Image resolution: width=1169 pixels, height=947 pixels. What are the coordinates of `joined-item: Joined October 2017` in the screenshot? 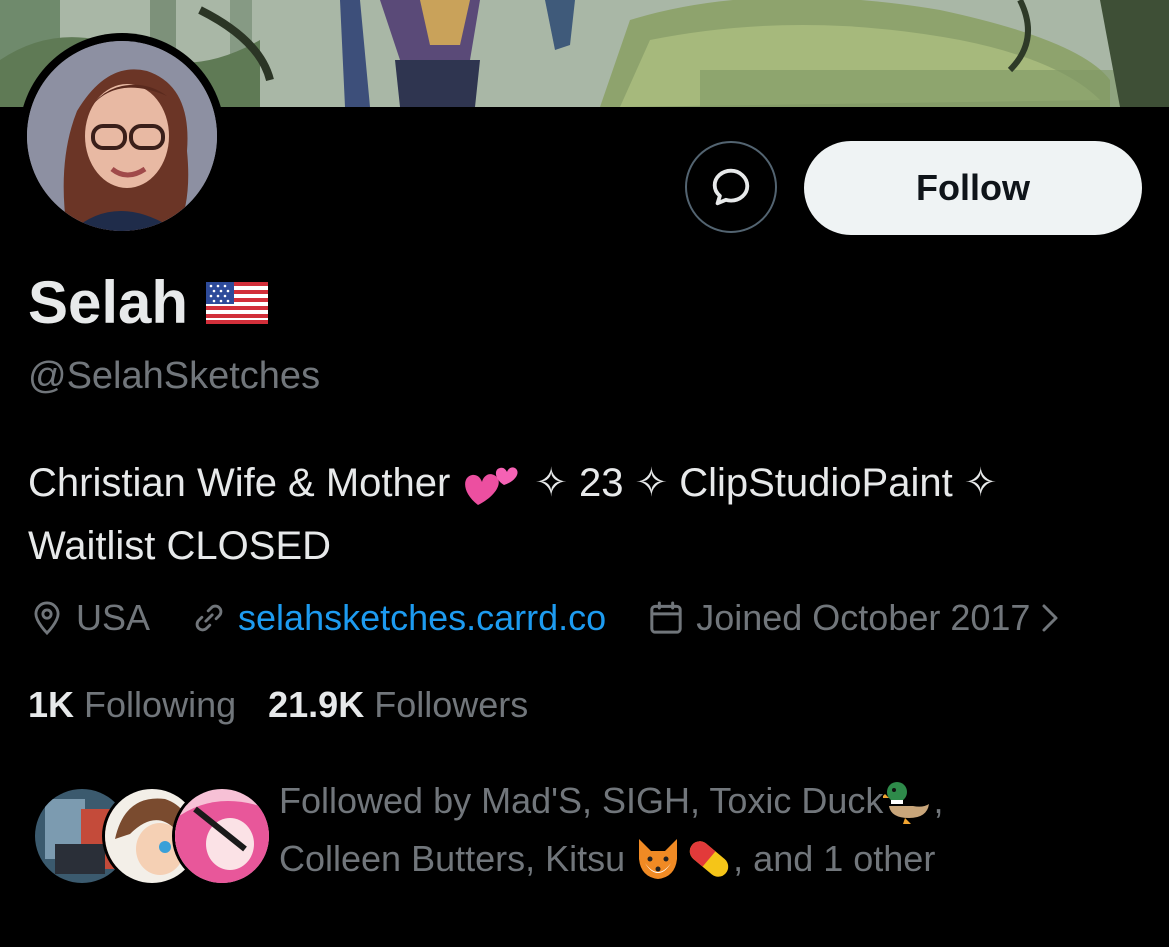 It's located at (838, 618).